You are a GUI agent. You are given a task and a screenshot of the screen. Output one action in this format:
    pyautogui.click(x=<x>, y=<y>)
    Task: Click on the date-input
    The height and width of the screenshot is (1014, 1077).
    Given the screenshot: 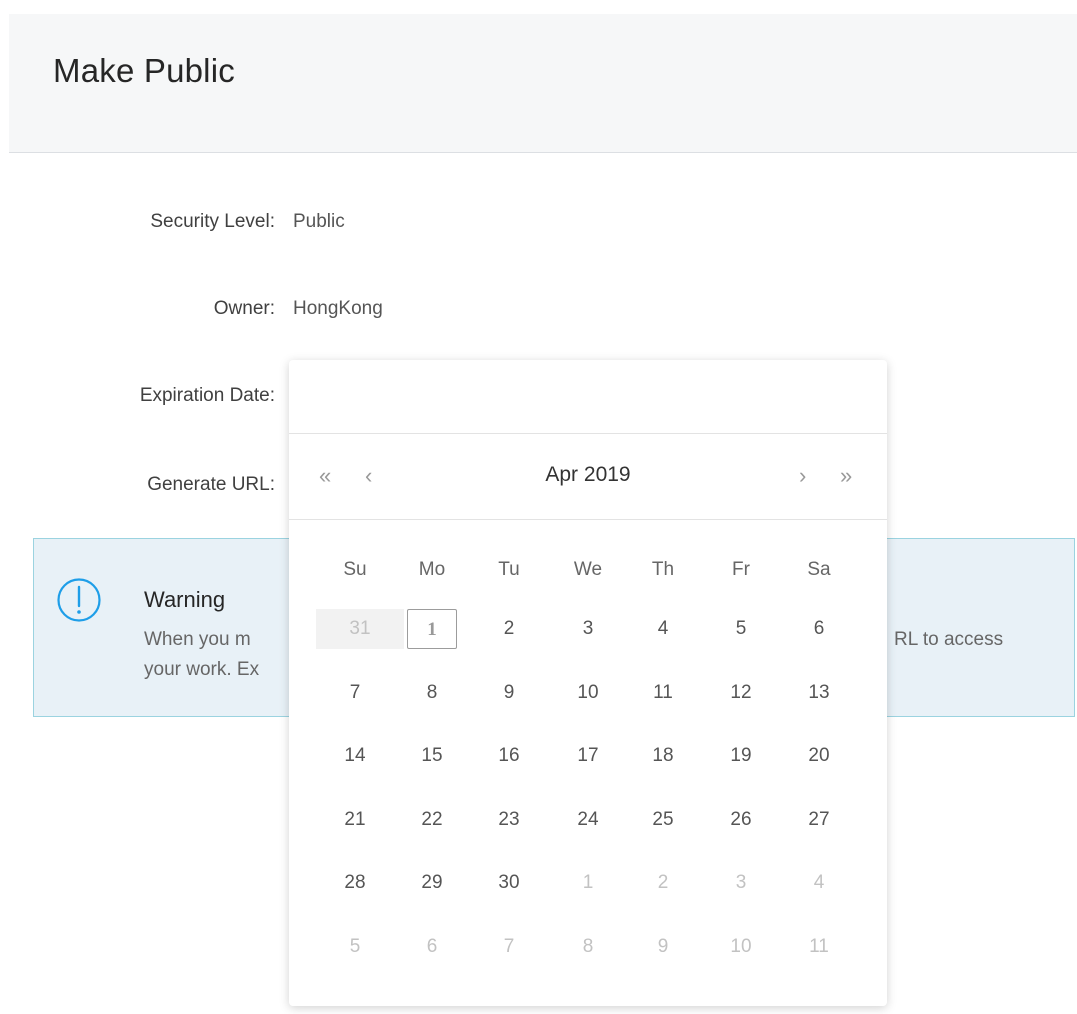 What is the action you would take?
    pyautogui.click(x=588, y=397)
    